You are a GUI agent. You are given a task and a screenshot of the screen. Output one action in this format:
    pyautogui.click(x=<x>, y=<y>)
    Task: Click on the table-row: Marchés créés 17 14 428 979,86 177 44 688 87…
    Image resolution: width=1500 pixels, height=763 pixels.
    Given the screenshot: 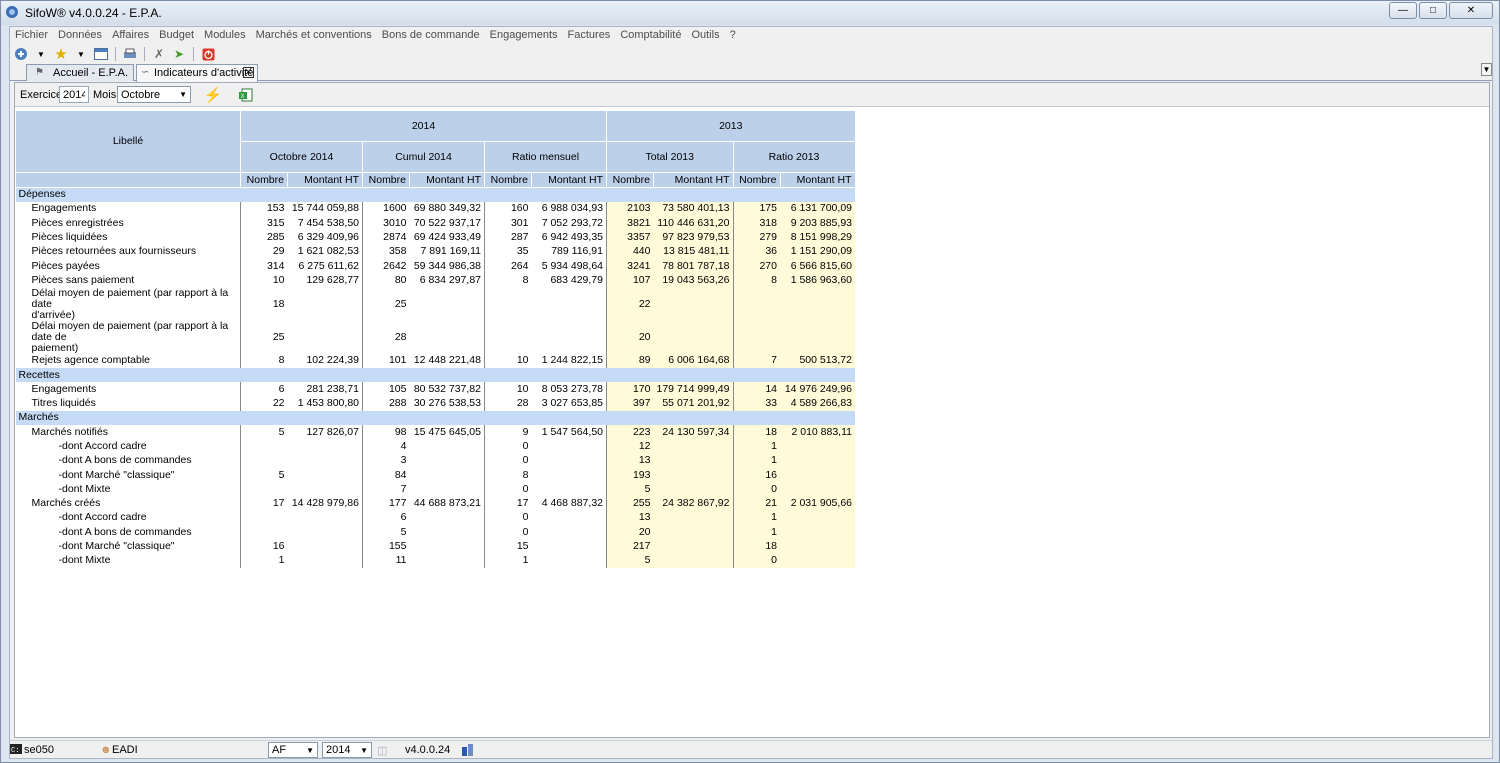 What is the action you would take?
    pyautogui.click(x=435, y=503)
    